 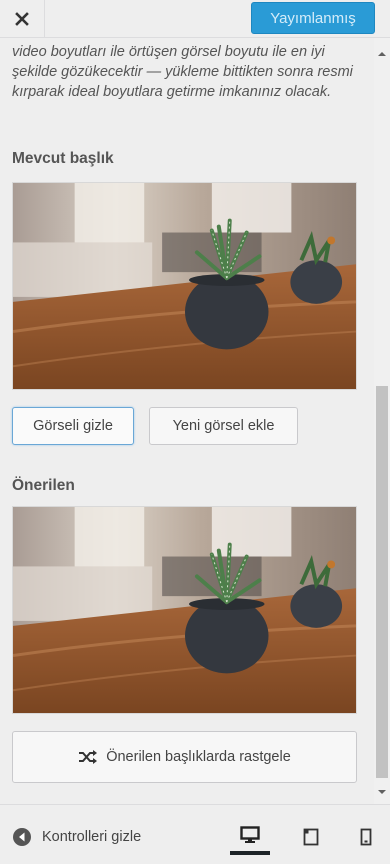 I want to click on arrow-left-circle-icon, so click(x=22, y=837).